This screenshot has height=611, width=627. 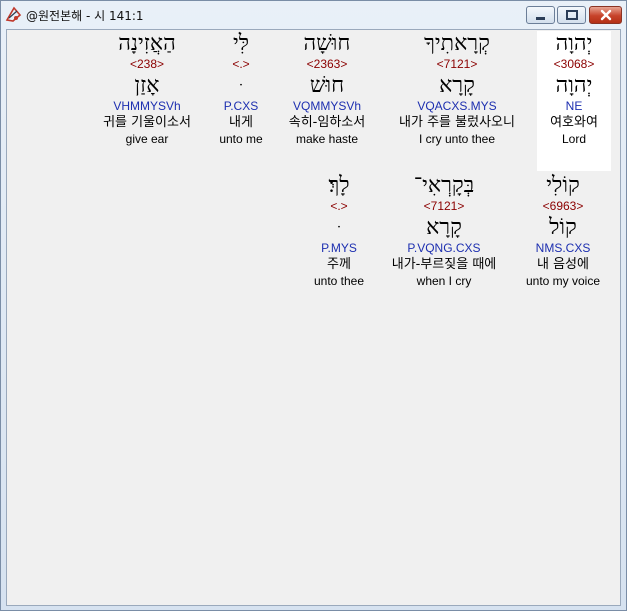 I want to click on minimize-button, so click(x=540, y=15).